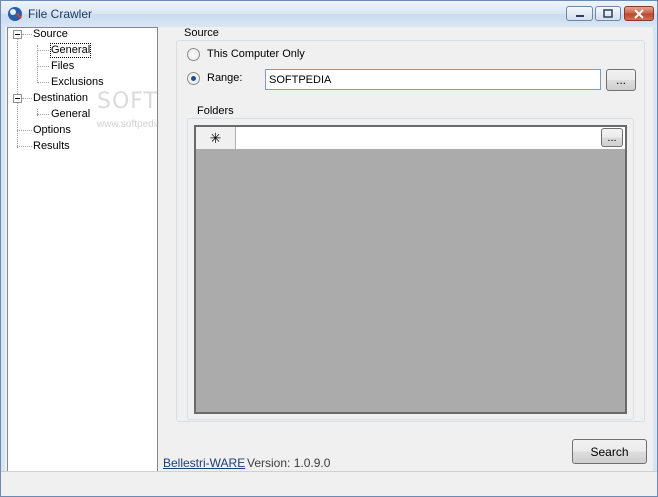 The height and width of the screenshot is (497, 658). I want to click on app-icon, so click(15, 14).